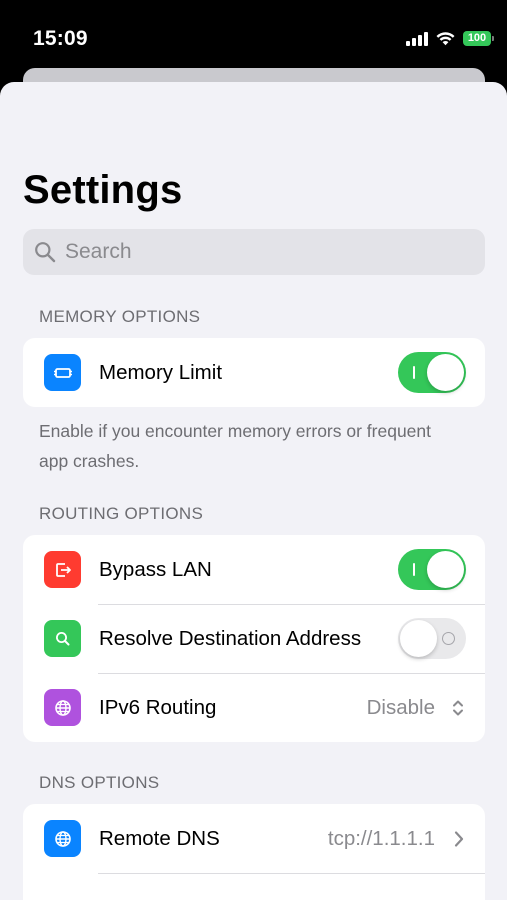  What do you see at coordinates (448, 638) in the screenshot?
I see `toggle-off-mark` at bounding box center [448, 638].